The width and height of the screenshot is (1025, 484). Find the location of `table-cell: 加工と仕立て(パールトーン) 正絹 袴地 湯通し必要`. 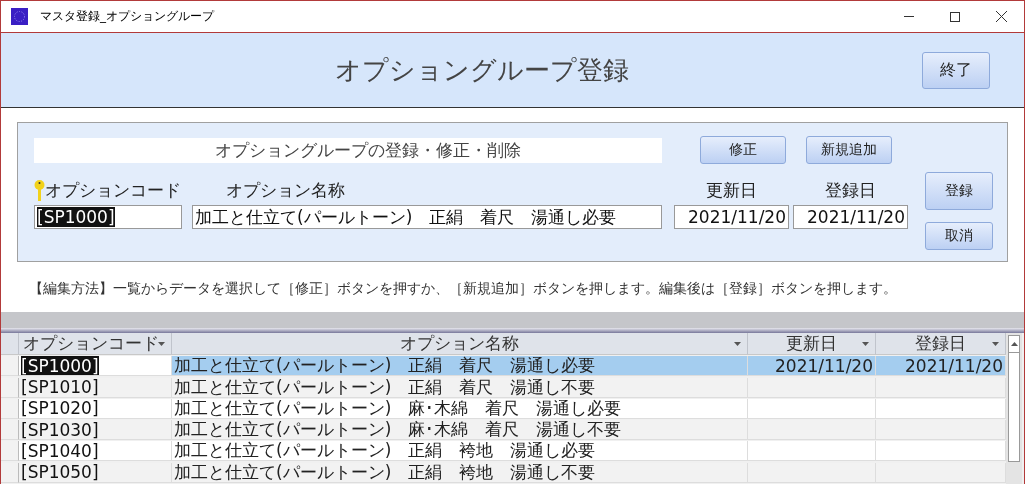

table-cell: 加工と仕立て(パールトーン) 正絹 袴地 湯通し必要 is located at coordinates (460, 451).